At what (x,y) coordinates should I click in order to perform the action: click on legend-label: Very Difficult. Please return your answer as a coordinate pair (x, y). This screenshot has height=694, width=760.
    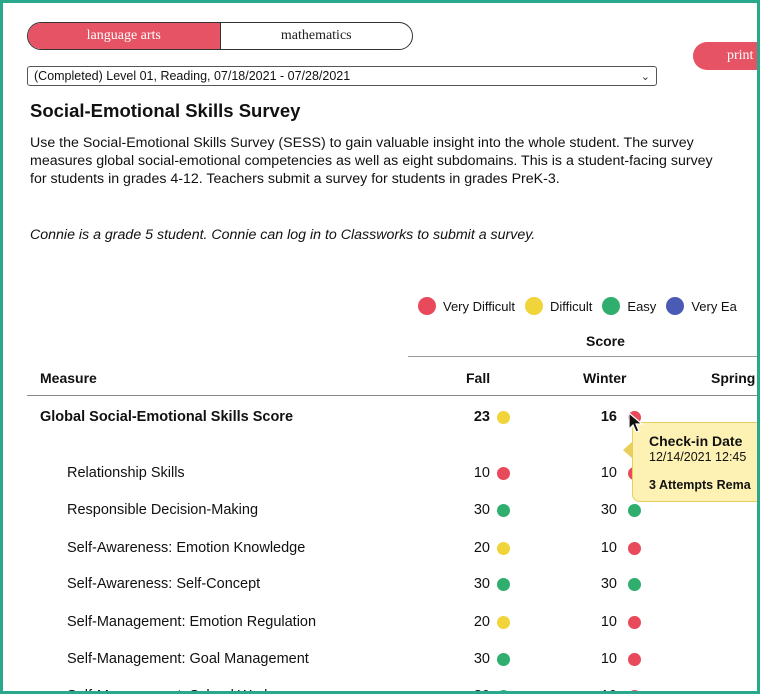
    Looking at the image, I should click on (479, 306).